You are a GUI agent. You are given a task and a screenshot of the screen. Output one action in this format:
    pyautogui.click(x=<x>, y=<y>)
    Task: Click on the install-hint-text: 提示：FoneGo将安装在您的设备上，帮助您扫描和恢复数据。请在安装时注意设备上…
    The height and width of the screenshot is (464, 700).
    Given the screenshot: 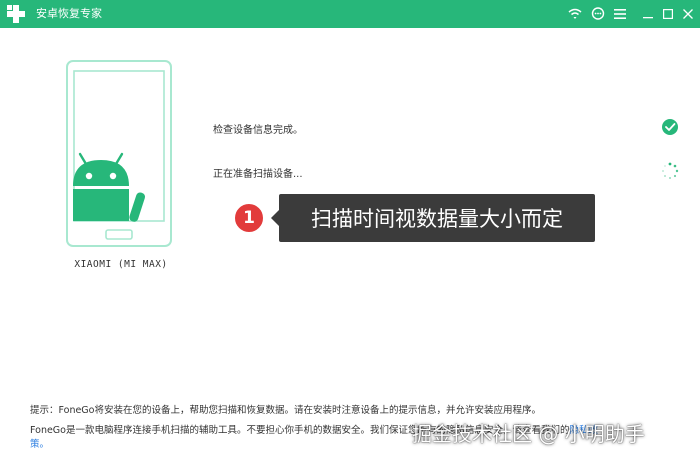 What is the action you would take?
    pyautogui.click(x=285, y=410)
    